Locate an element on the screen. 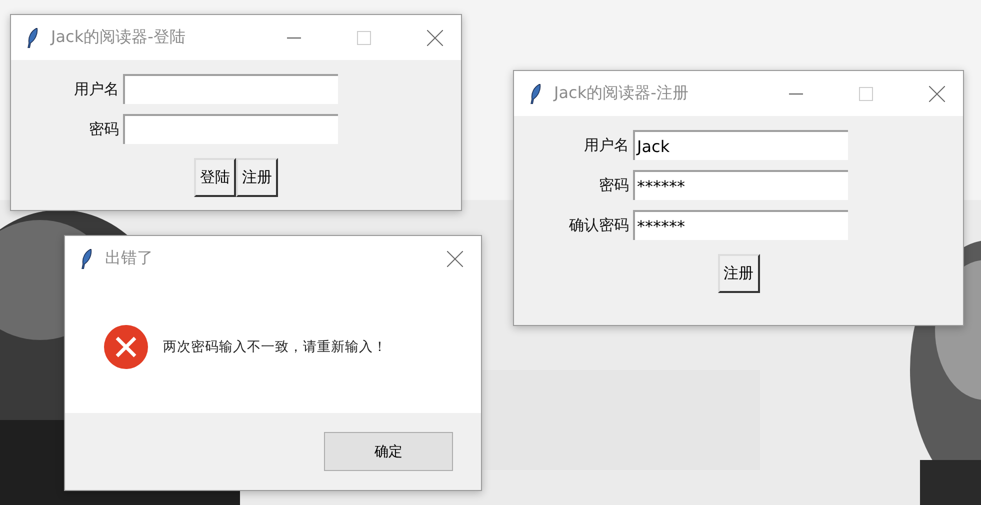 This screenshot has width=981, height=505. window-title: Jack的阅读器-登陆 is located at coordinates (118, 37).